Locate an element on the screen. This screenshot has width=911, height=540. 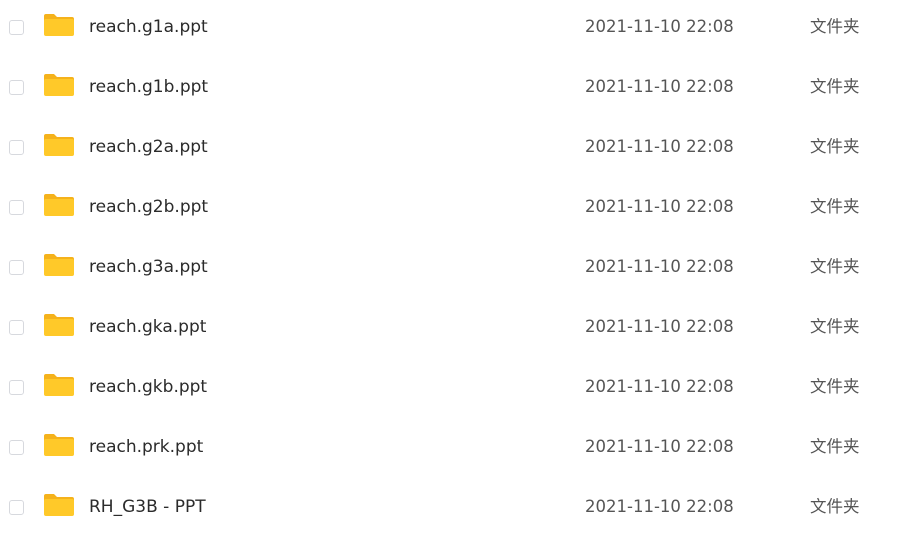
file-row: reach.prk.ppt 2021-11-10 22:08 文件夹 is located at coordinates (455, 450).